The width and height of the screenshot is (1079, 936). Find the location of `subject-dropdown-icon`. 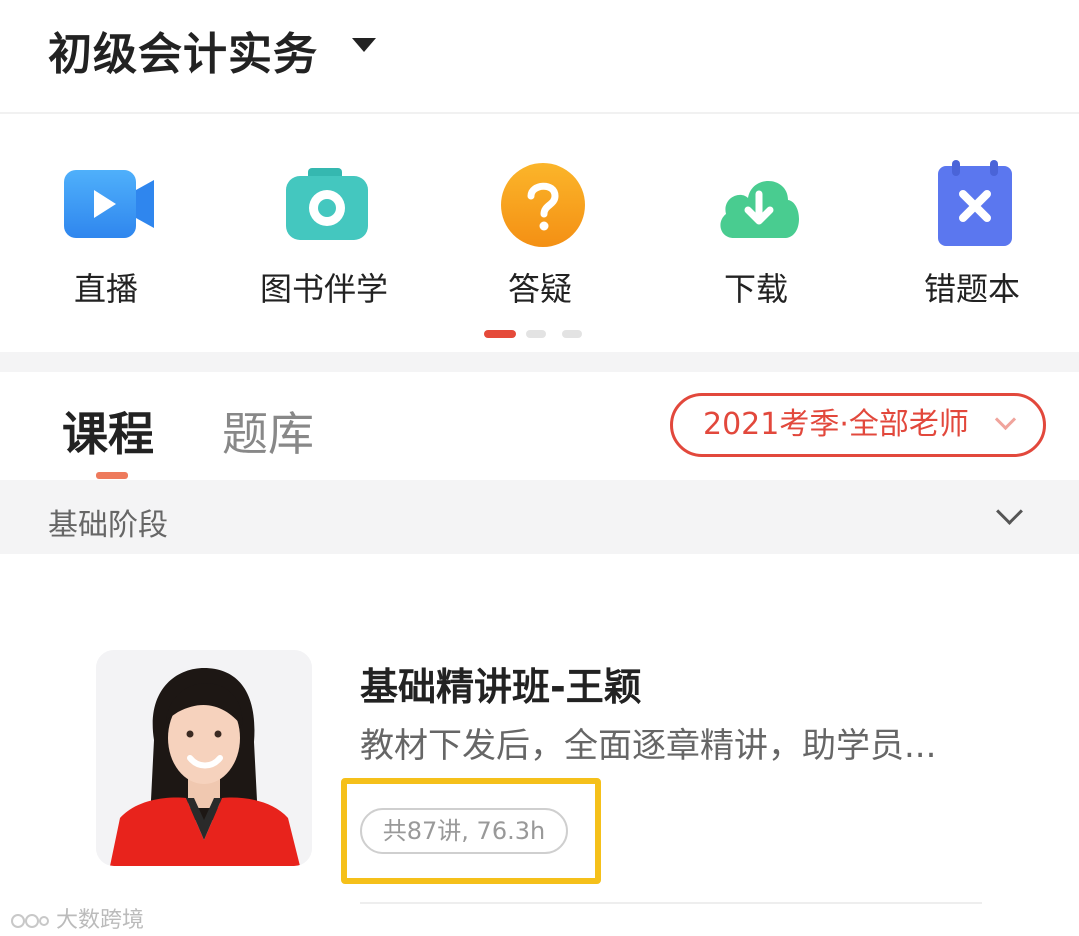

subject-dropdown-icon is located at coordinates (364, 45).